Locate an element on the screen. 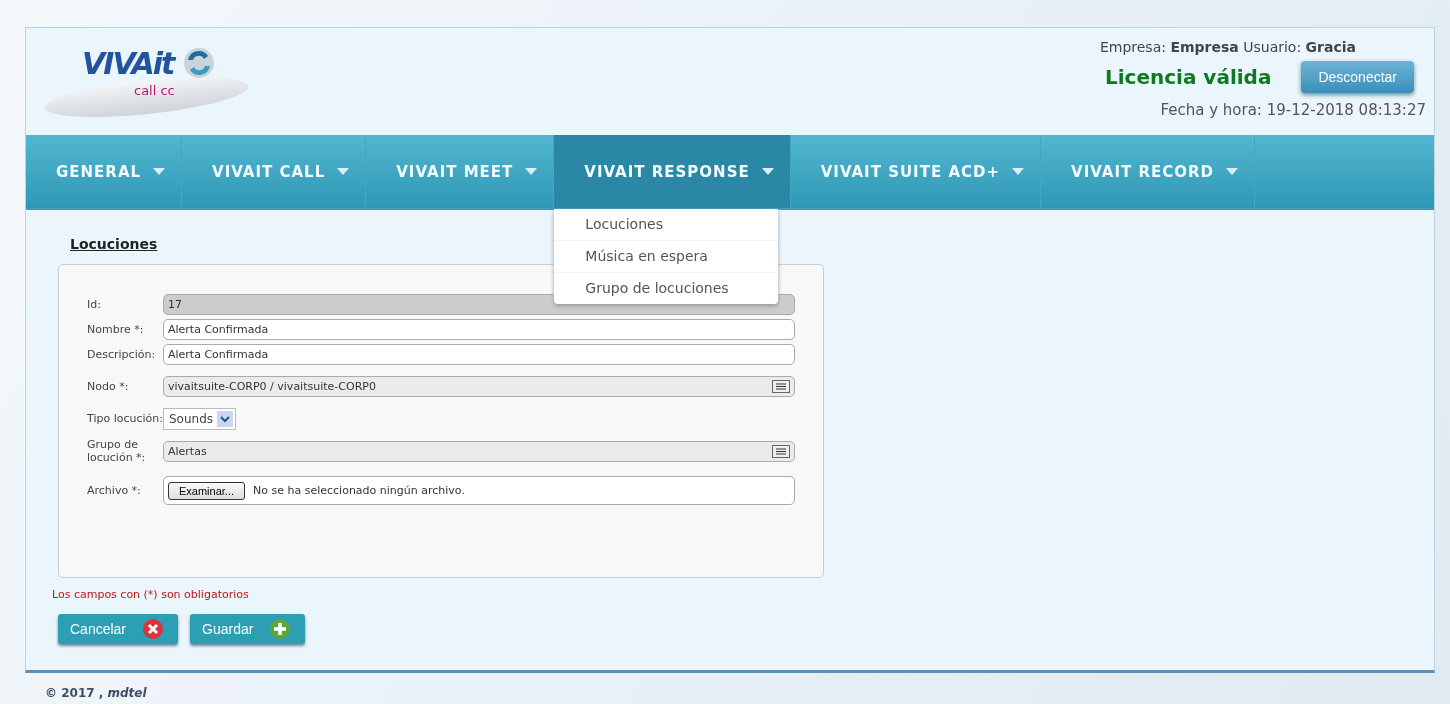  field-value: vivaitsuite-CORP0 / vivaitsuite-CORP0 is located at coordinates (272, 386).